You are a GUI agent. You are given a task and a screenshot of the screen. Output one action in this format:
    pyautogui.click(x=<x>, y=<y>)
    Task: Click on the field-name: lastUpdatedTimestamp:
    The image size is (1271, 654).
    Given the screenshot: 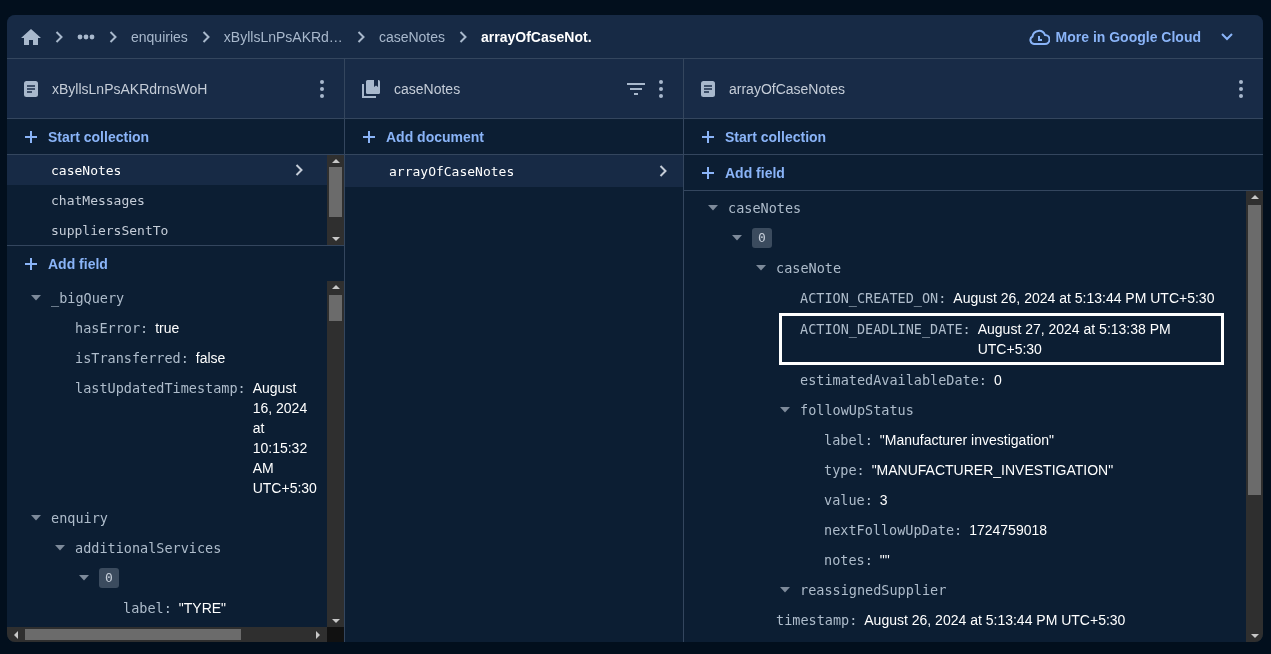 What is the action you would take?
    pyautogui.click(x=160, y=388)
    